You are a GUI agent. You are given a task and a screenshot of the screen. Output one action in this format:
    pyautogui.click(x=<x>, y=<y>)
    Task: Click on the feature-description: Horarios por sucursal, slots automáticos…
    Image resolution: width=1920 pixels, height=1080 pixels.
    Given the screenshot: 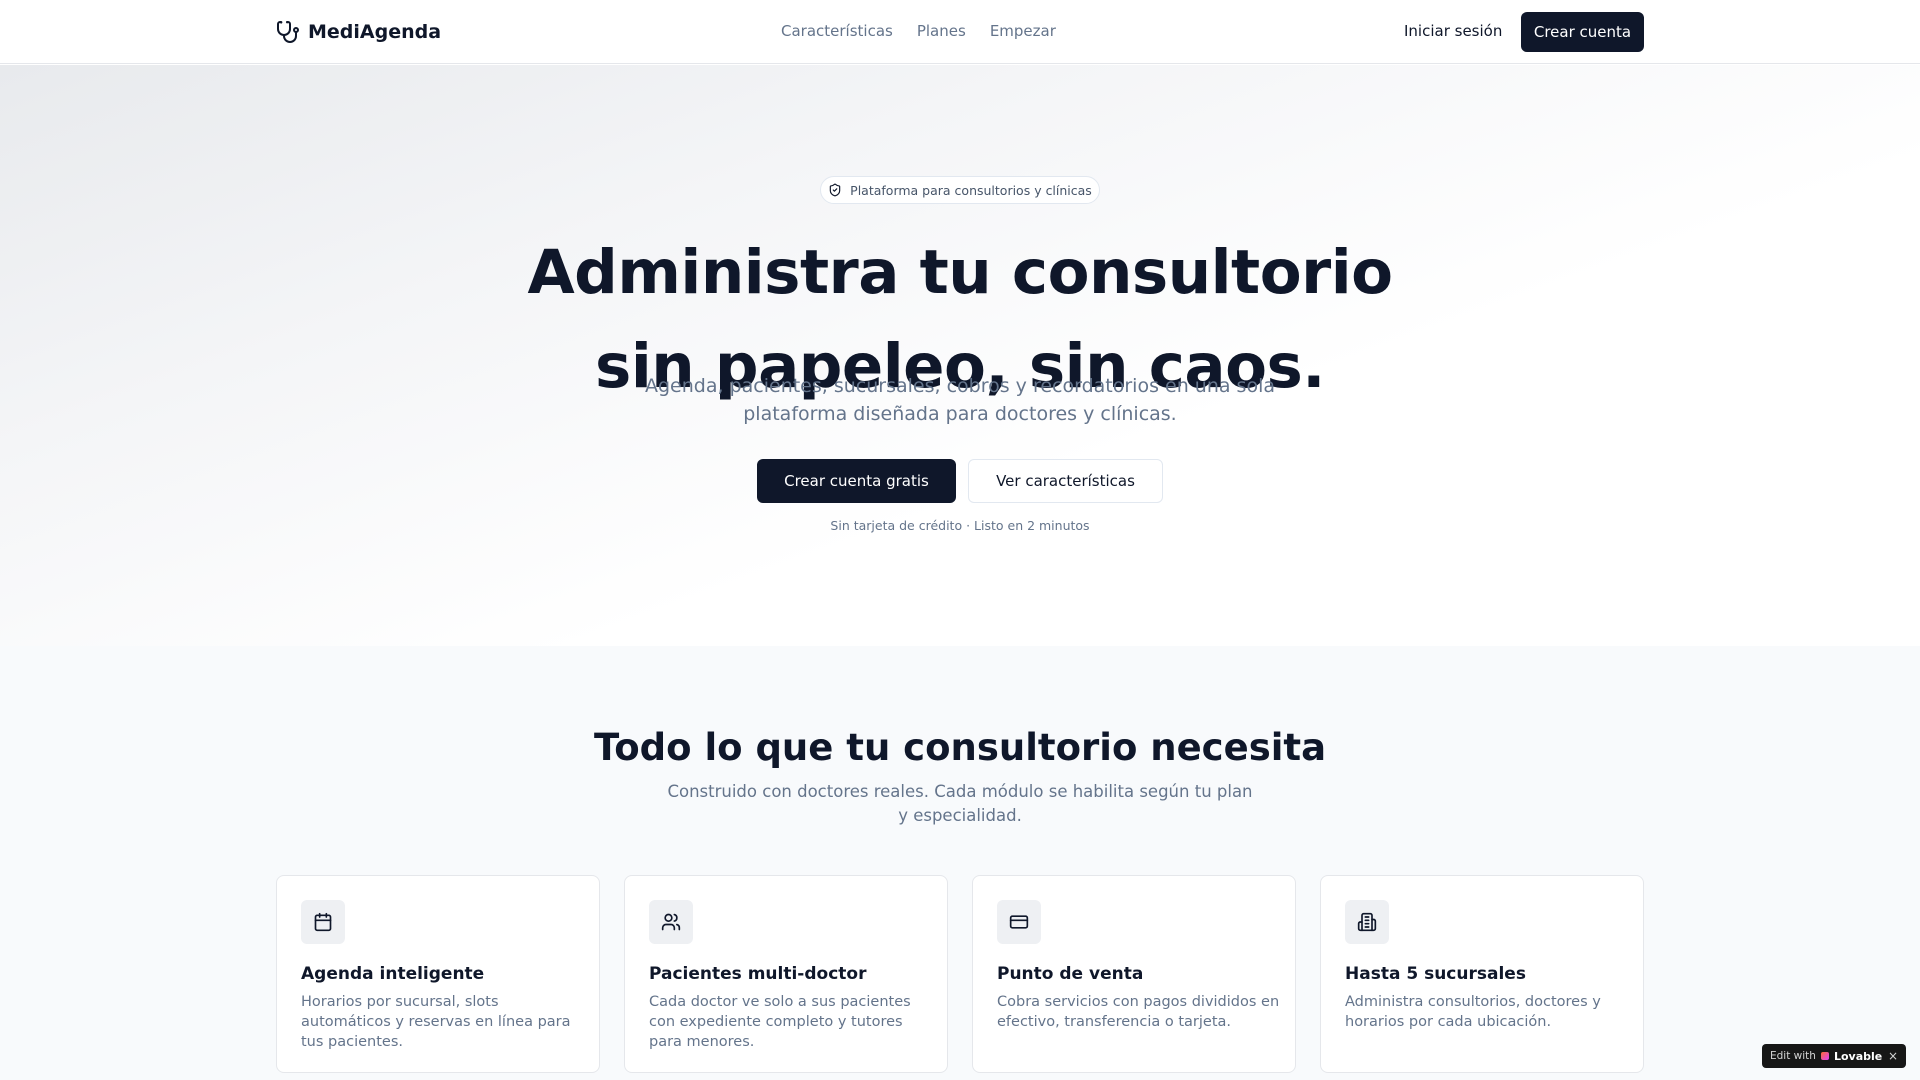 What is the action you would take?
    pyautogui.click(x=436, y=1022)
    